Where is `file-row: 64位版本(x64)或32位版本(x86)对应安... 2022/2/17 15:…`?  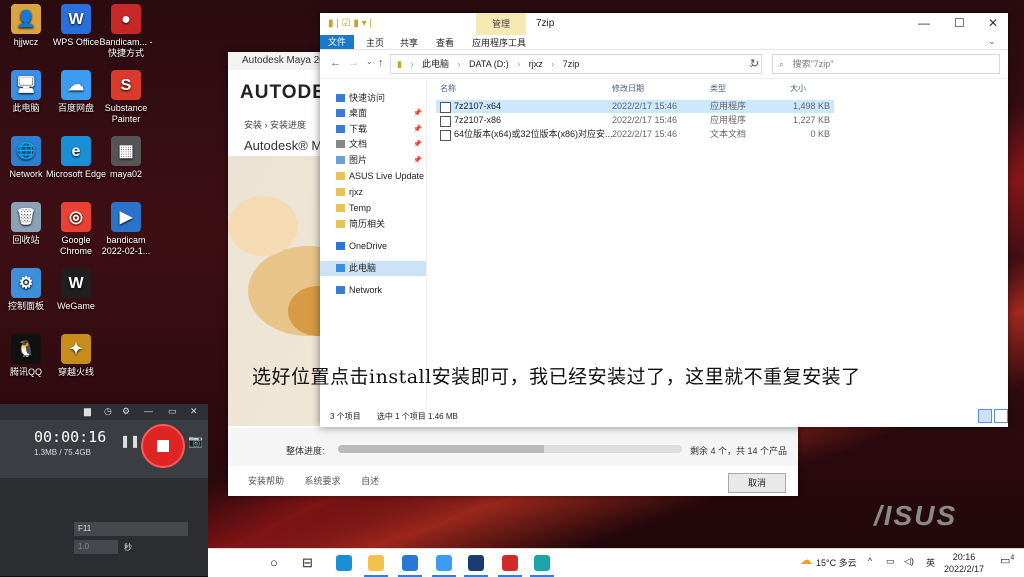 file-row: 64位版本(x64)或32位版本(x86)对应安... 2022/2/17 15:… is located at coordinates (635, 134).